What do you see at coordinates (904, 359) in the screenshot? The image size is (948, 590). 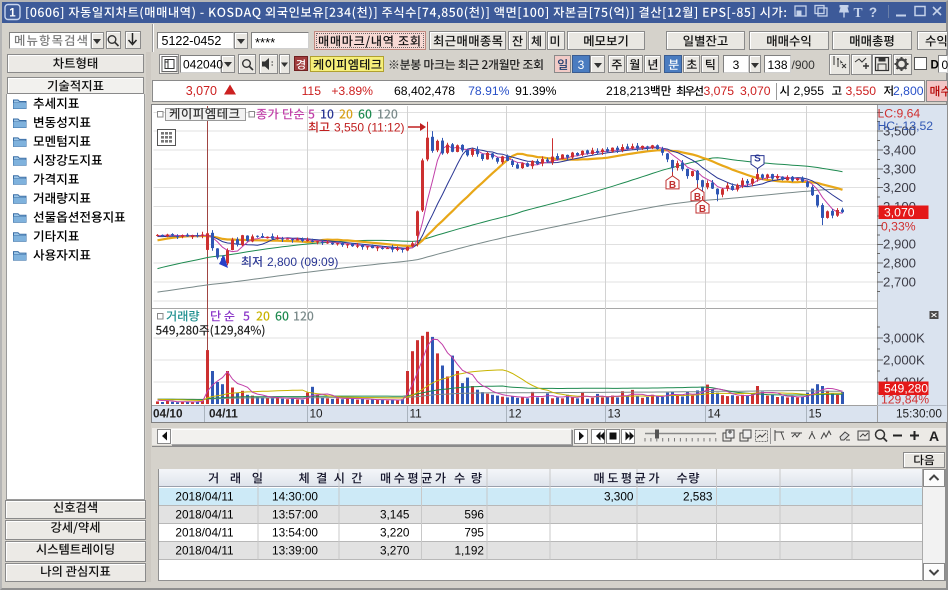 I see `svg-text: 2,000K` at bounding box center [904, 359].